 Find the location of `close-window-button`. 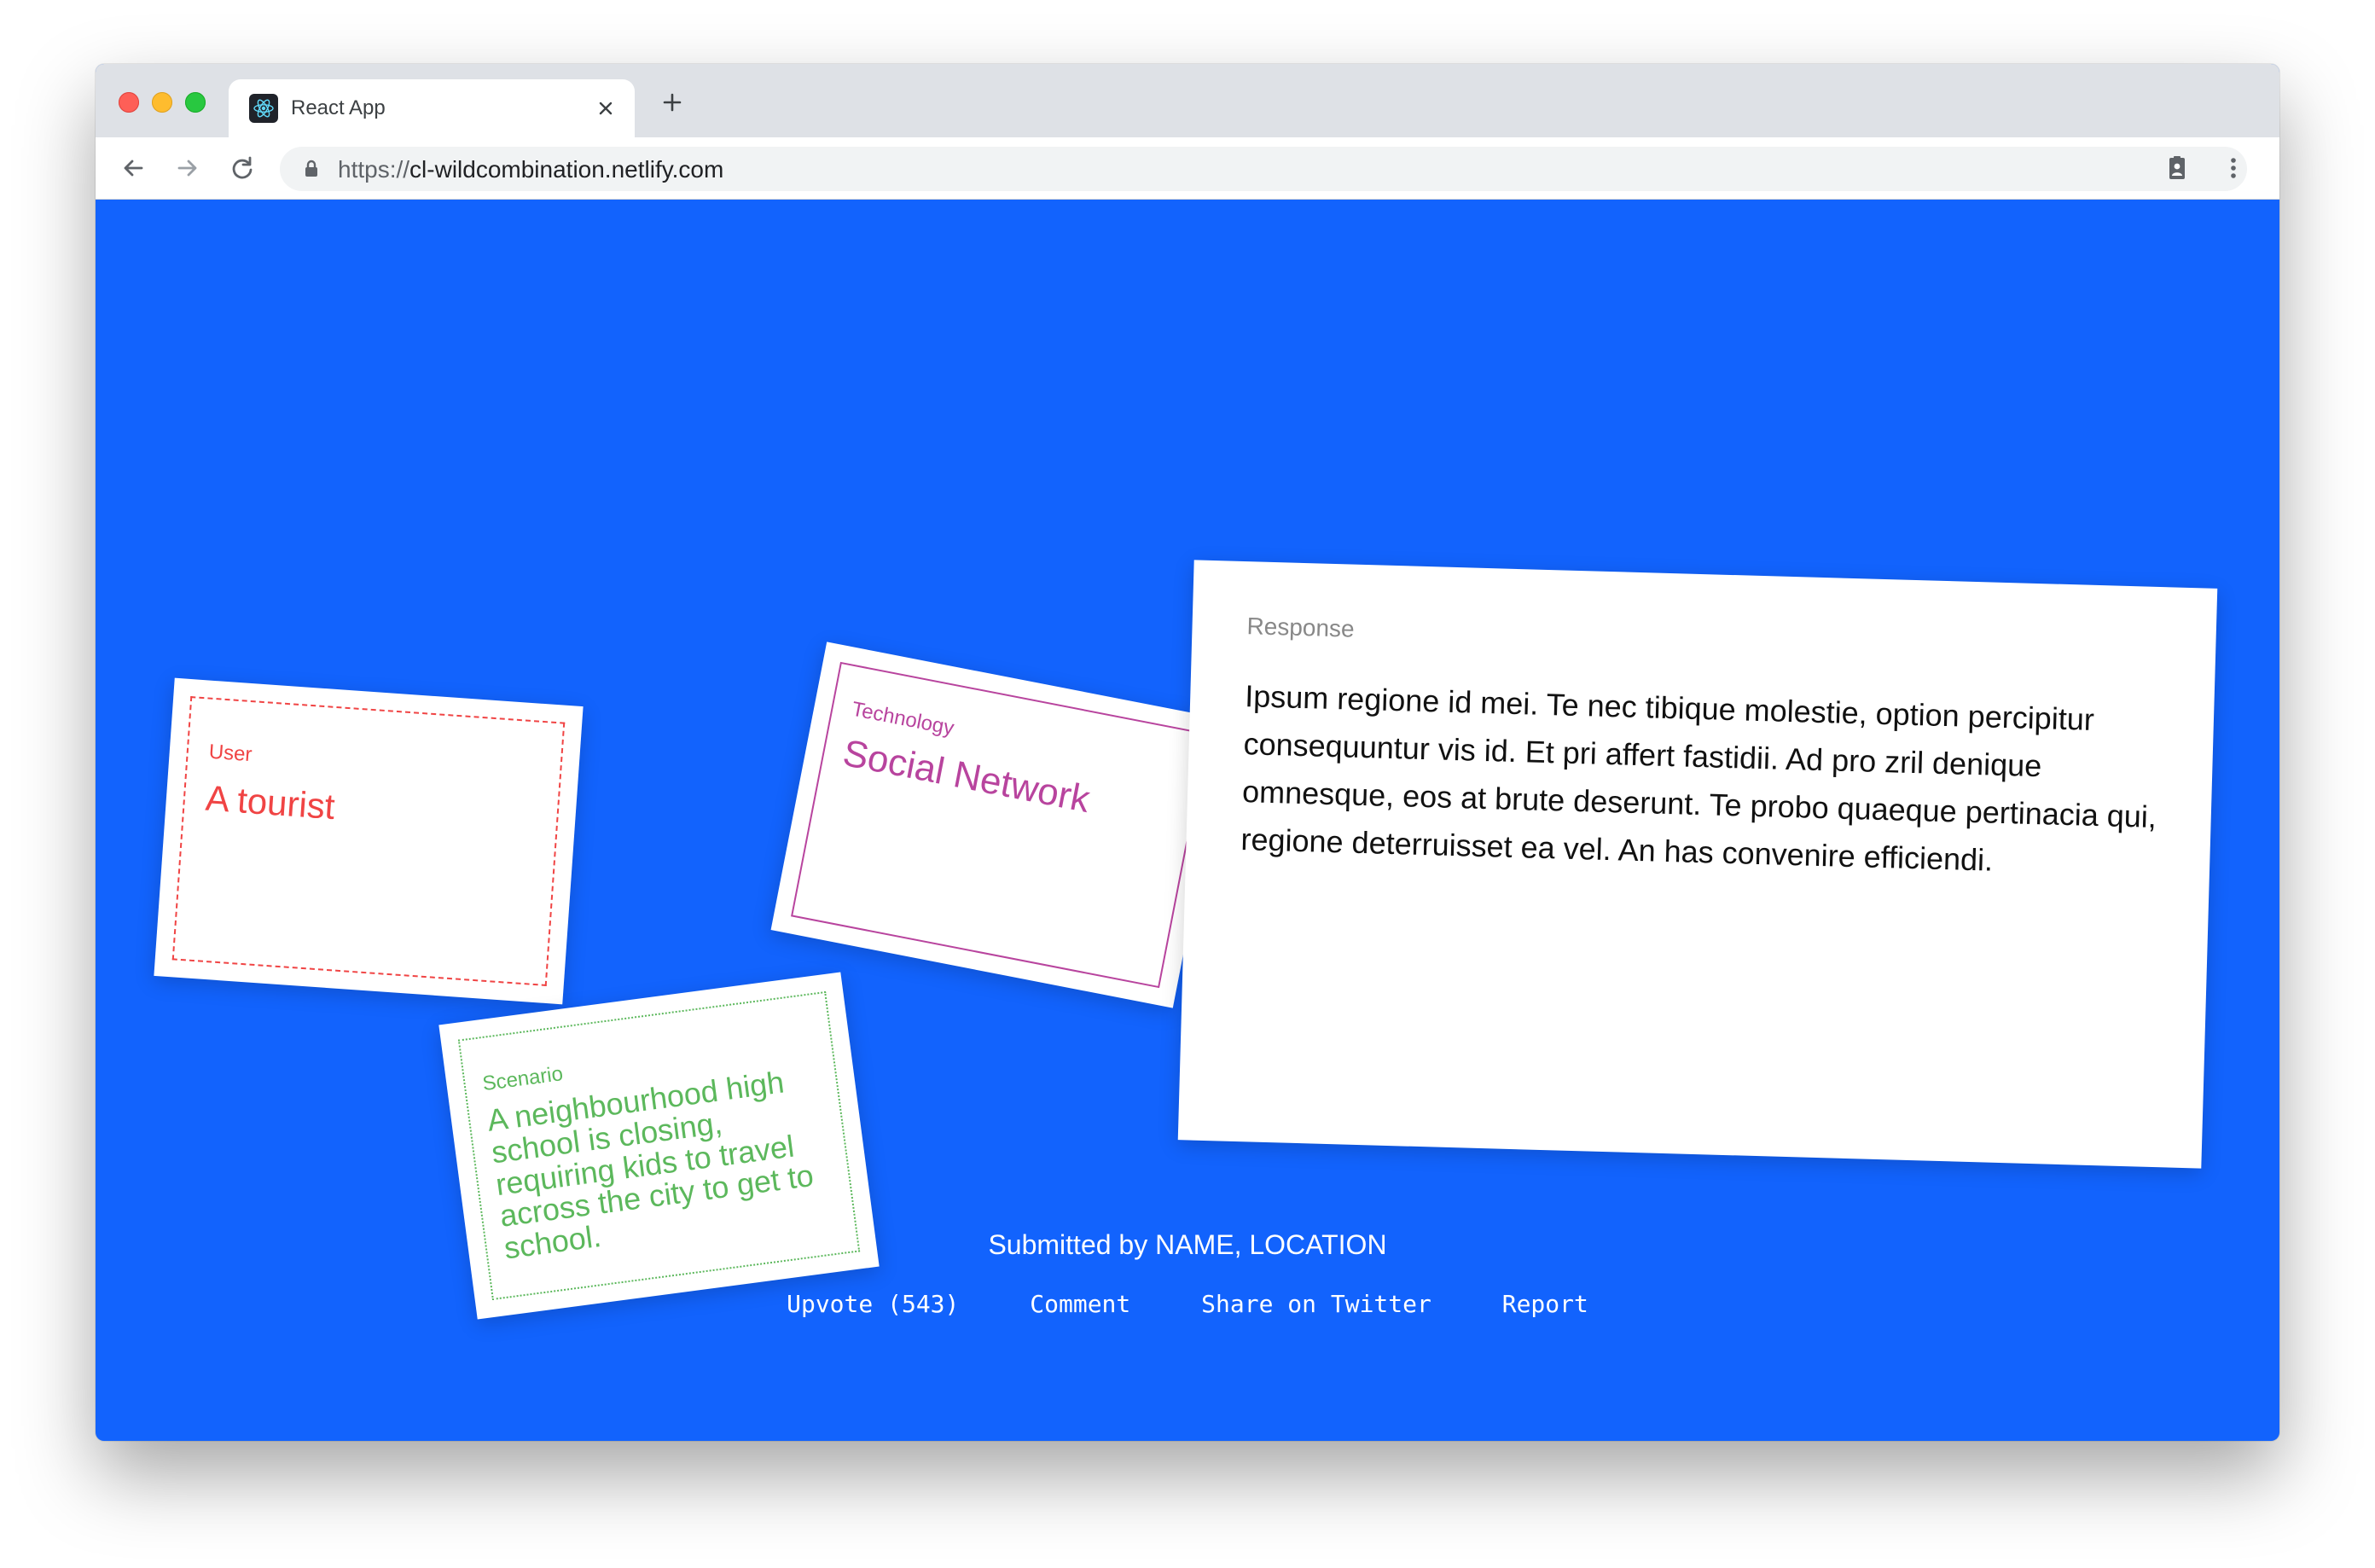

close-window-button is located at coordinates (129, 102).